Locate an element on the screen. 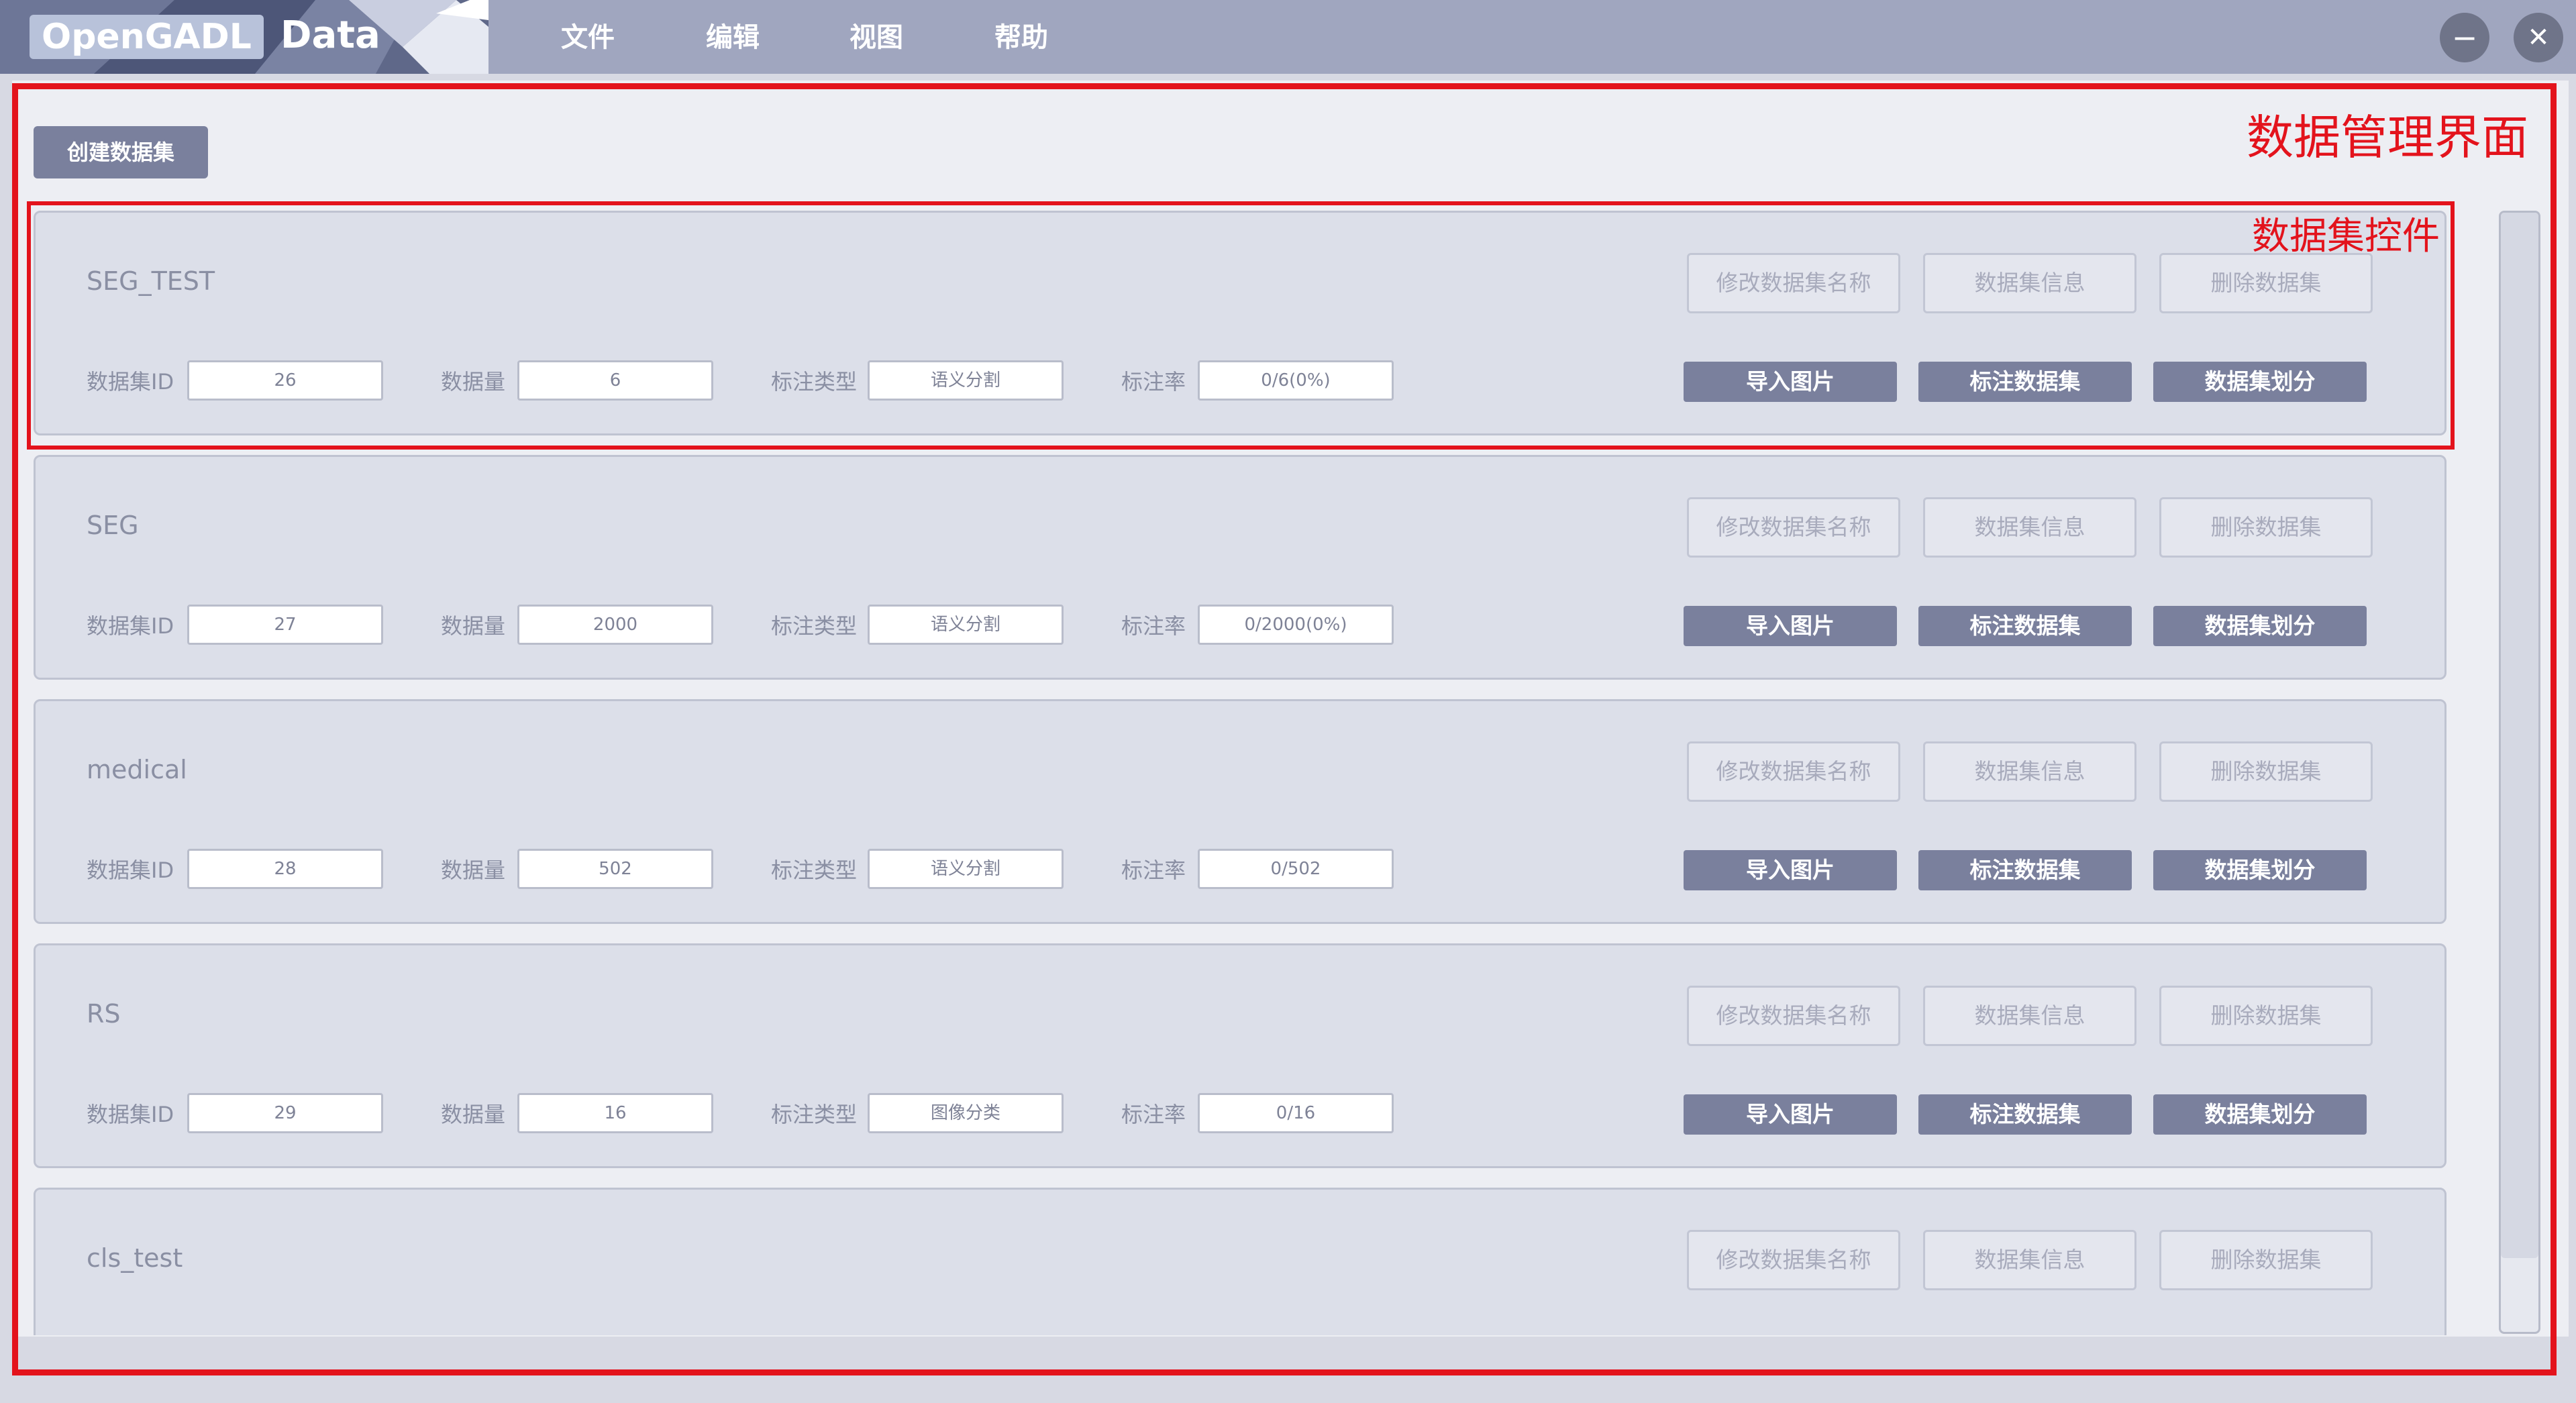 This screenshot has width=2576, height=1403. menu-view: 视图 is located at coordinates (876, 38).